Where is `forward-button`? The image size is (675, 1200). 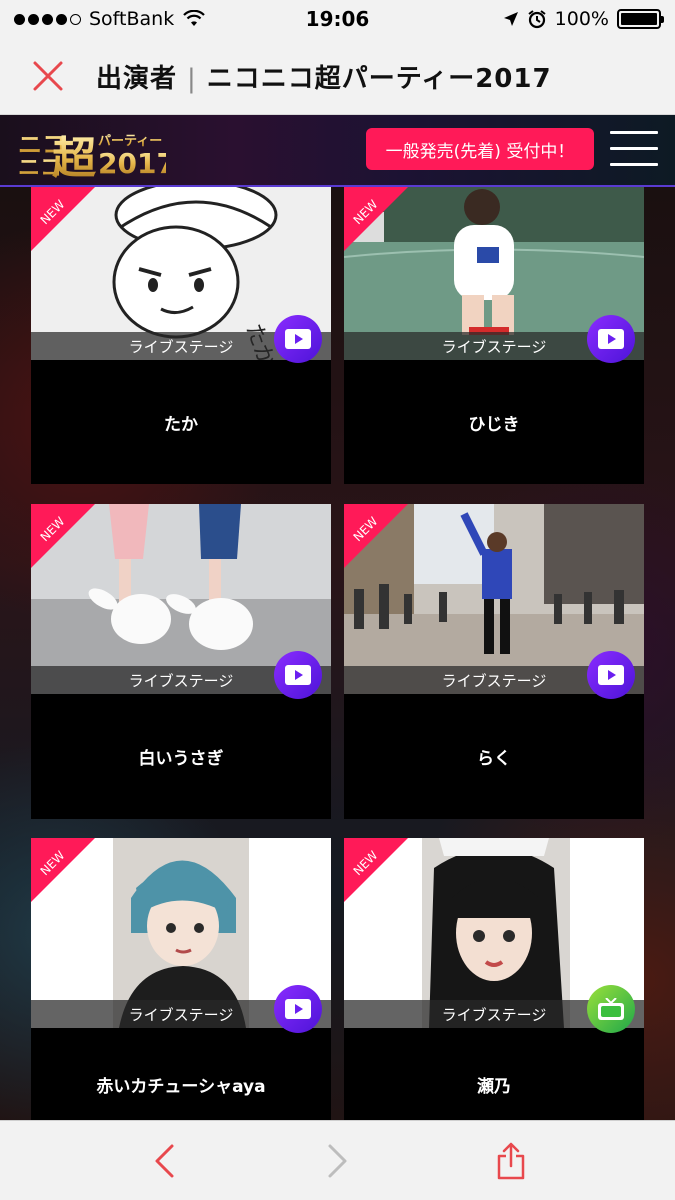
forward-button is located at coordinates (338, 1161).